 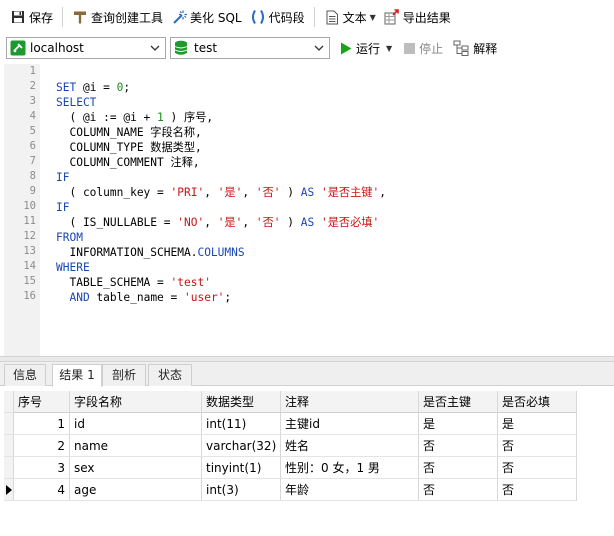 What do you see at coordinates (241, 402) in the screenshot?
I see `column-header: 数据类型` at bounding box center [241, 402].